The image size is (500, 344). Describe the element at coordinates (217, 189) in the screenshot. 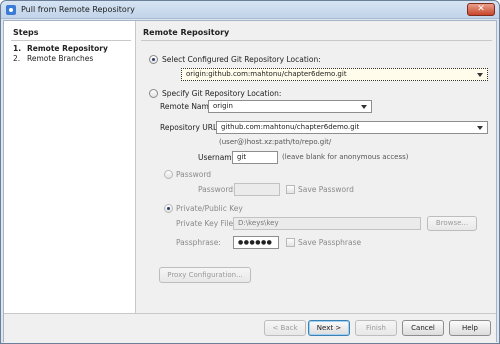

I see `password-label: Password:` at that location.